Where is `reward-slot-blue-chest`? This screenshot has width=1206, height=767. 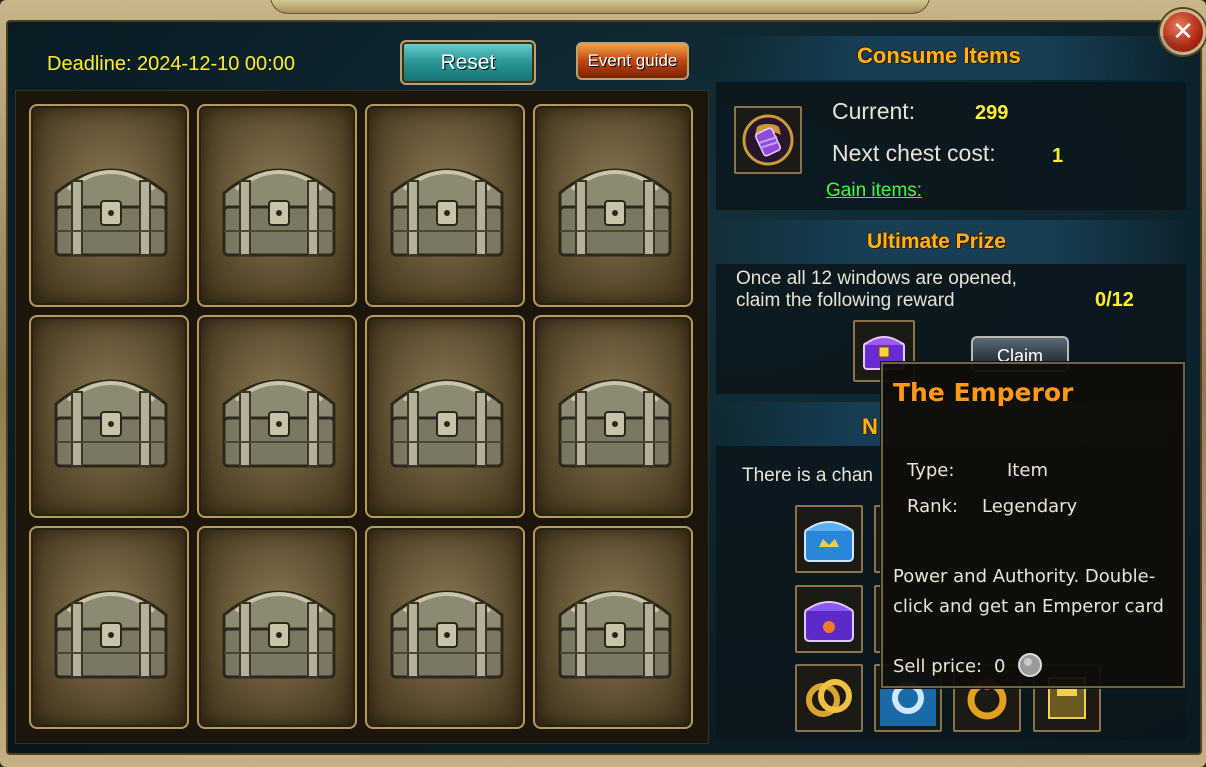 reward-slot-blue-chest is located at coordinates (829, 539).